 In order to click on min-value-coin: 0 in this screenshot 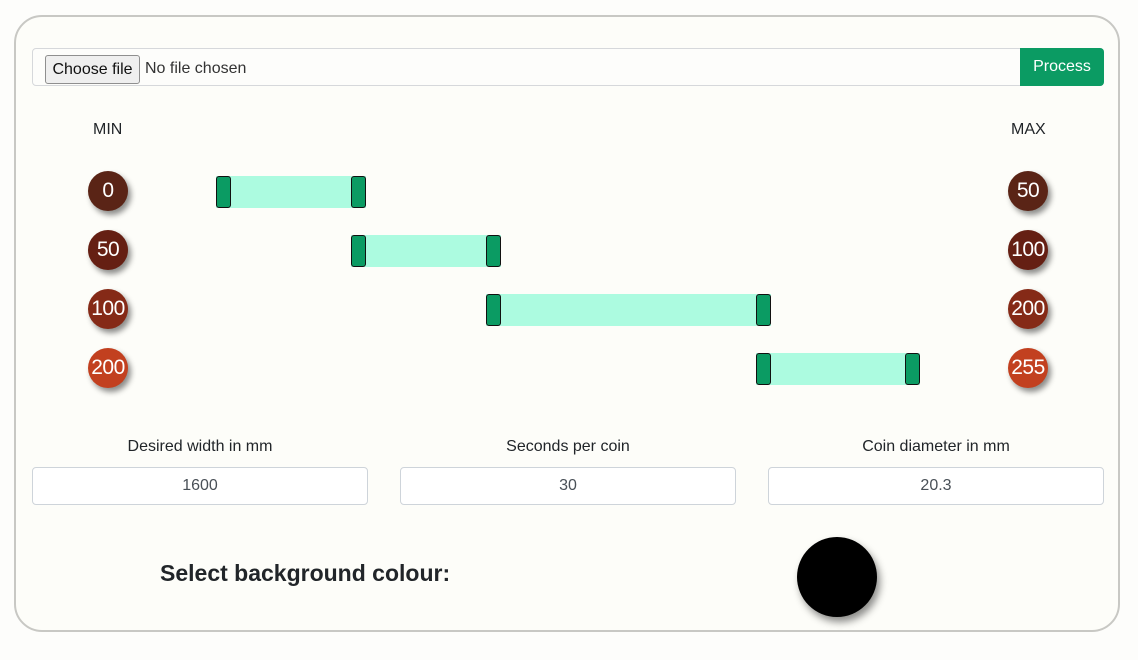, I will do `click(108, 191)`.